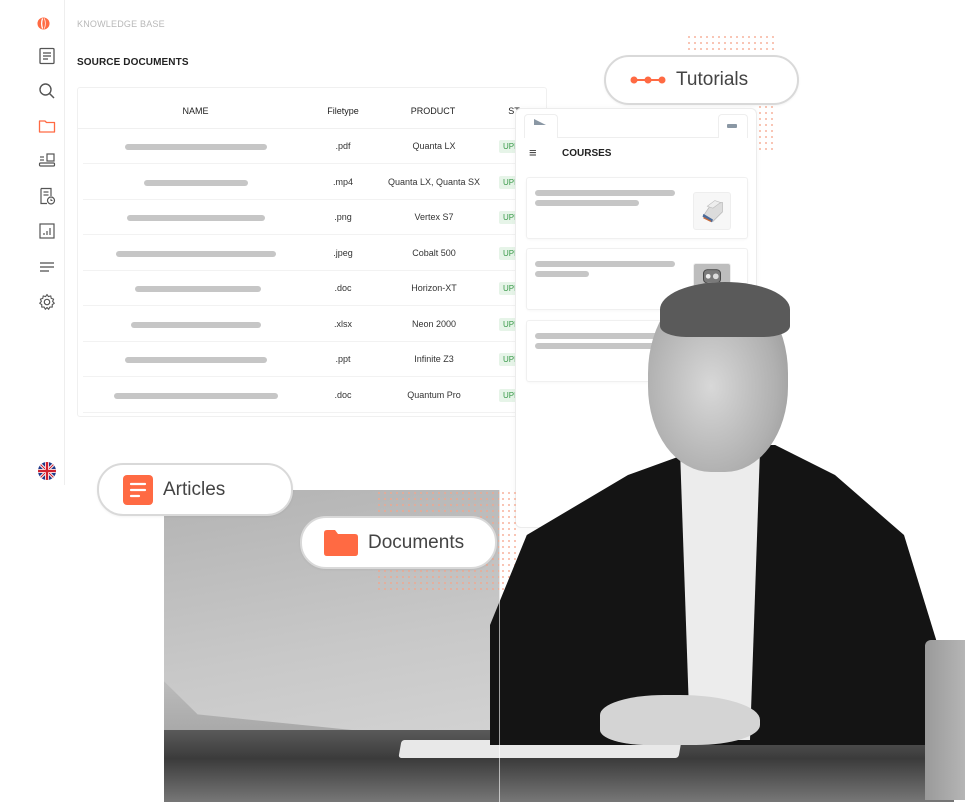  What do you see at coordinates (533, 152) in the screenshot?
I see `hamburger-icon: ≡` at bounding box center [533, 152].